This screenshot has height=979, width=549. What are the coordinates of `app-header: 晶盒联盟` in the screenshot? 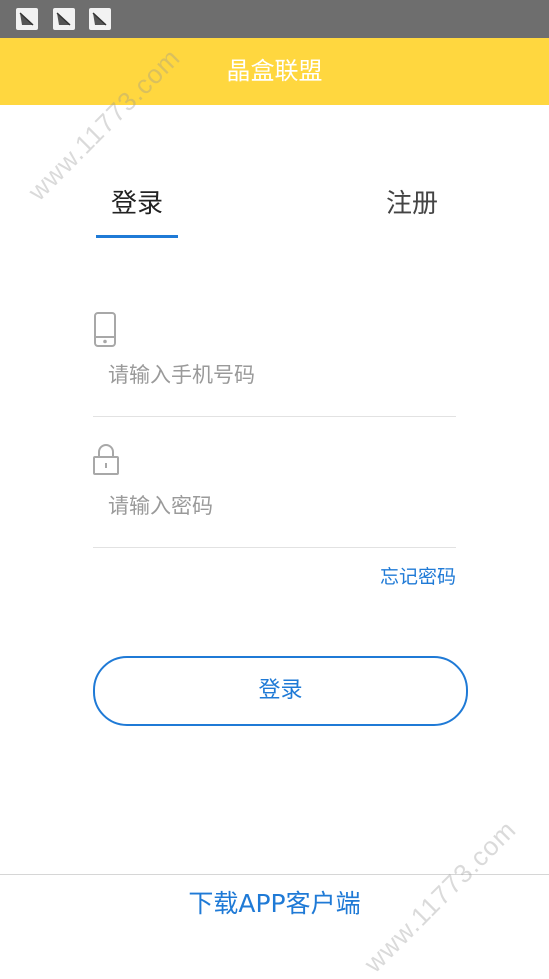 It's located at (274, 71).